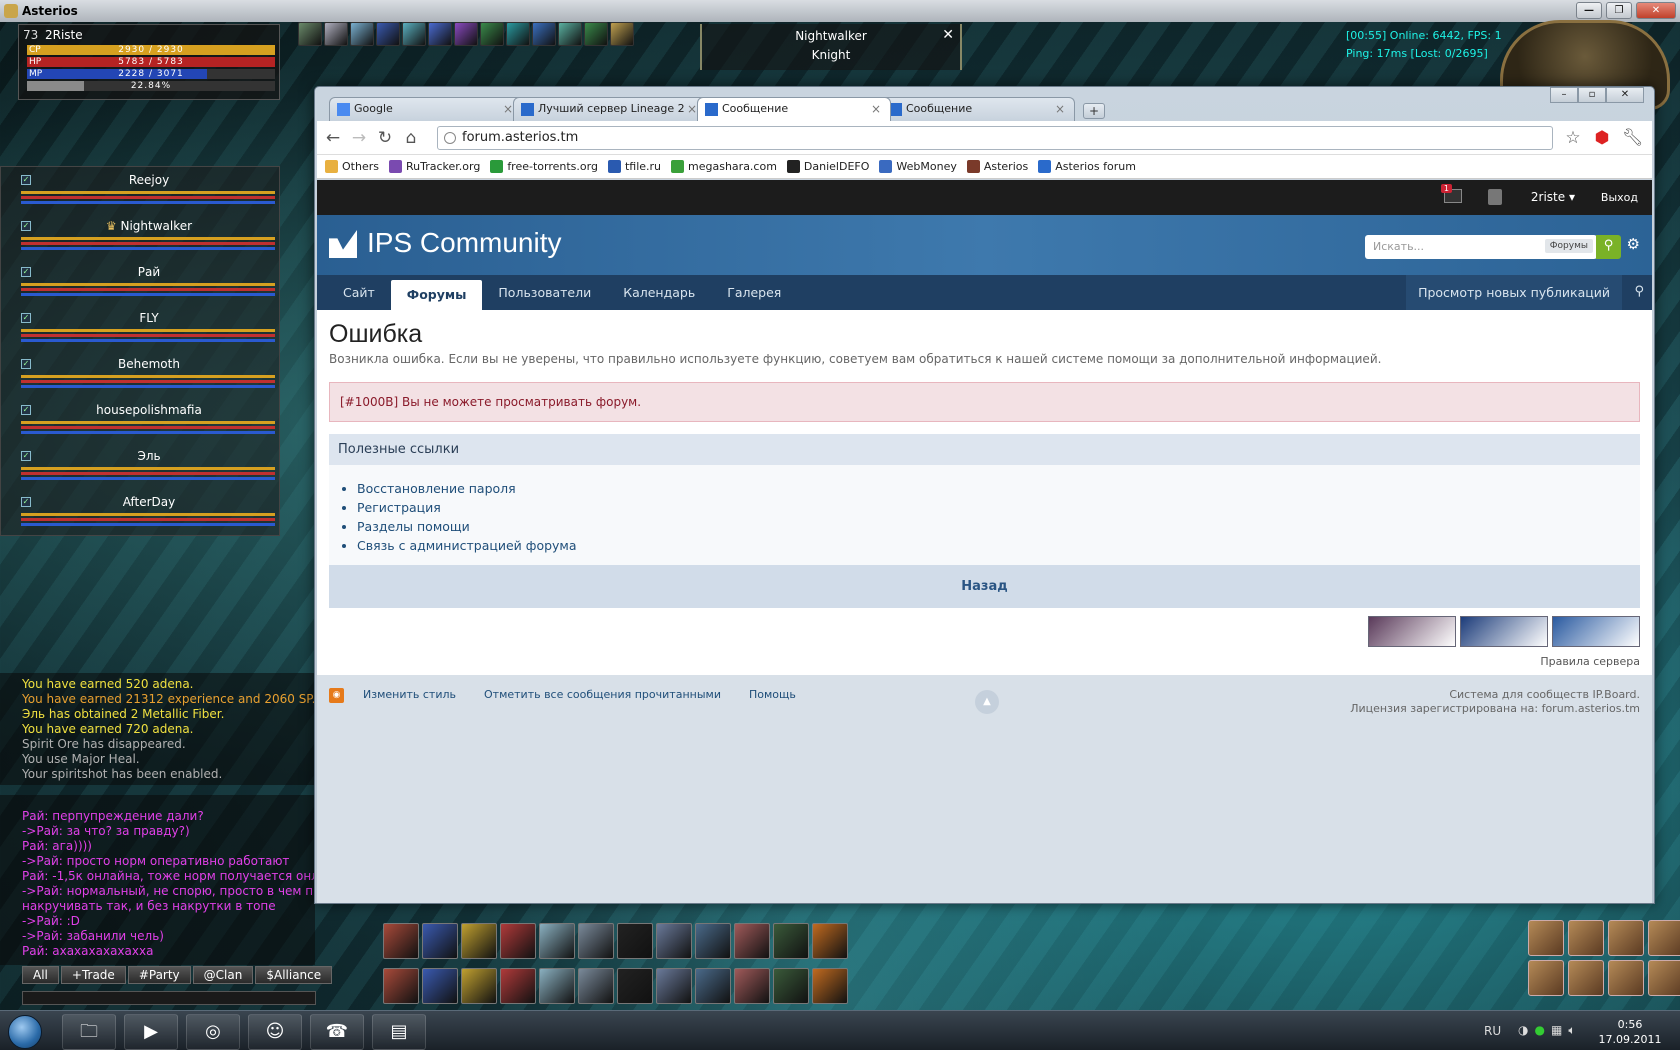  What do you see at coordinates (1568, 246) in the screenshot?
I see `search-scope-select: Форумы` at bounding box center [1568, 246].